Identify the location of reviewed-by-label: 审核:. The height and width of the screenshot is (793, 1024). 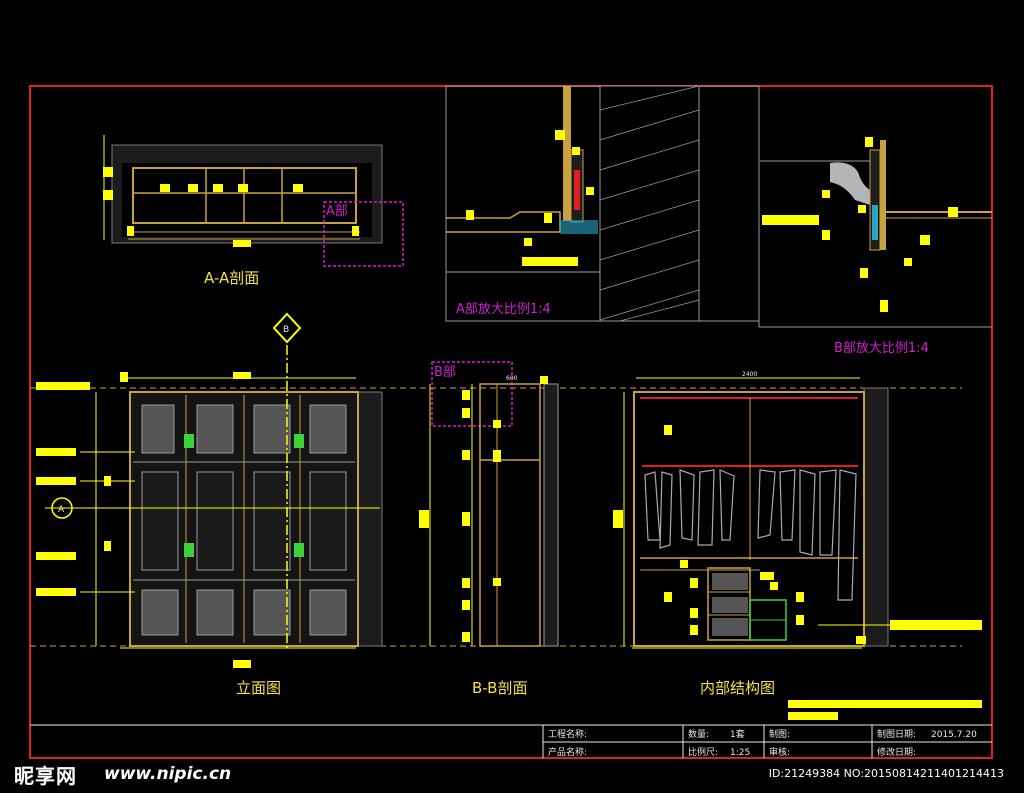
(779, 752).